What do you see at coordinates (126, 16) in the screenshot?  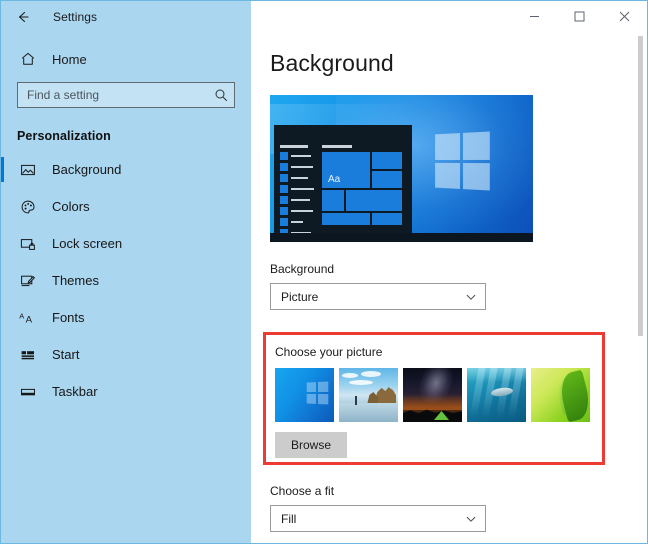 I see `title-bar-left: Settings` at bounding box center [126, 16].